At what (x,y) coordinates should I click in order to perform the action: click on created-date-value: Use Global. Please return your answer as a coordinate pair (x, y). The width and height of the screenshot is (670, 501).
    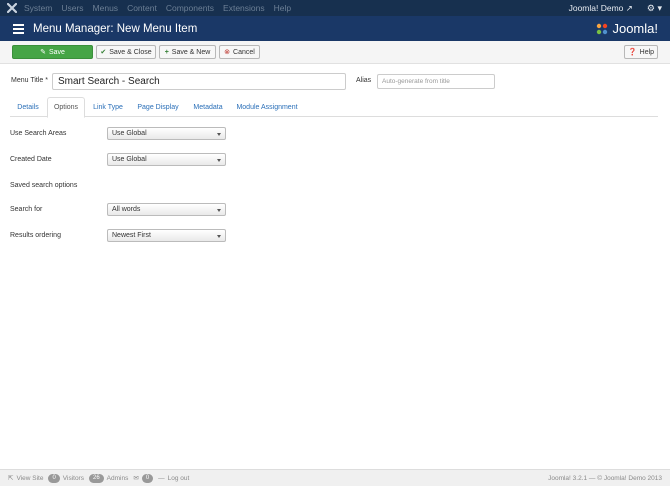
    Looking at the image, I should click on (129, 159).